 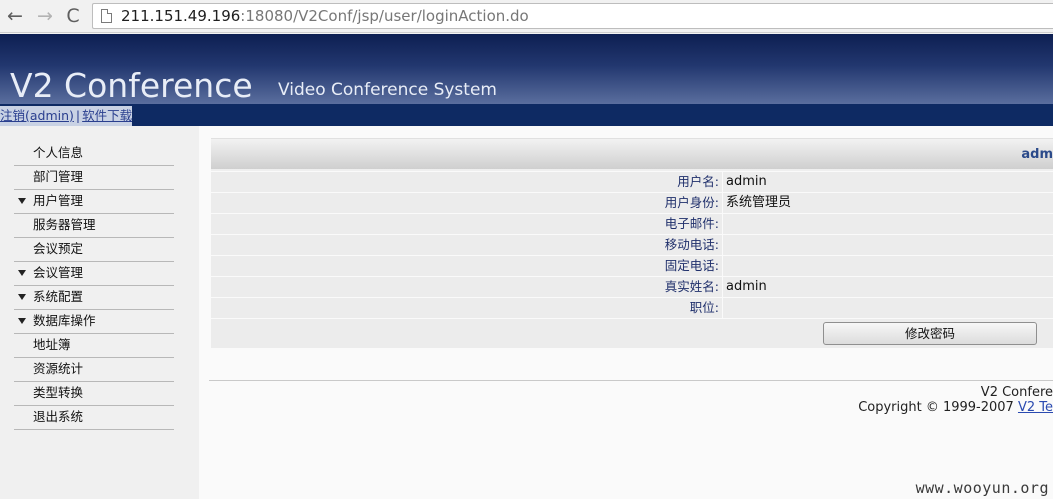 What do you see at coordinates (691, 286) in the screenshot?
I see `info-label: 真实姓名:` at bounding box center [691, 286].